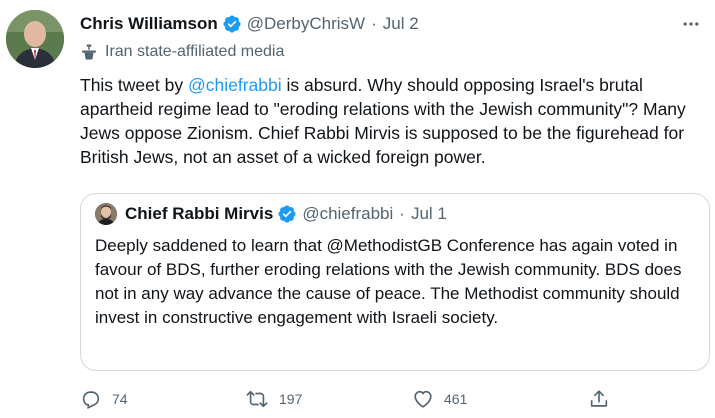  Describe the element at coordinates (89, 52) in the screenshot. I see `state-media-podium-icon` at that location.